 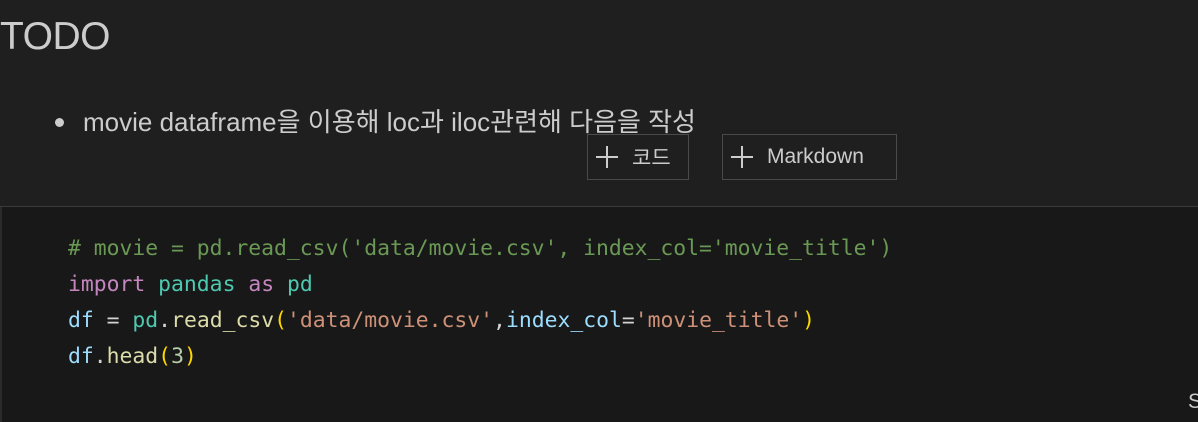 What do you see at coordinates (59, 122) in the screenshot?
I see `bullet-dot-icon` at bounding box center [59, 122].